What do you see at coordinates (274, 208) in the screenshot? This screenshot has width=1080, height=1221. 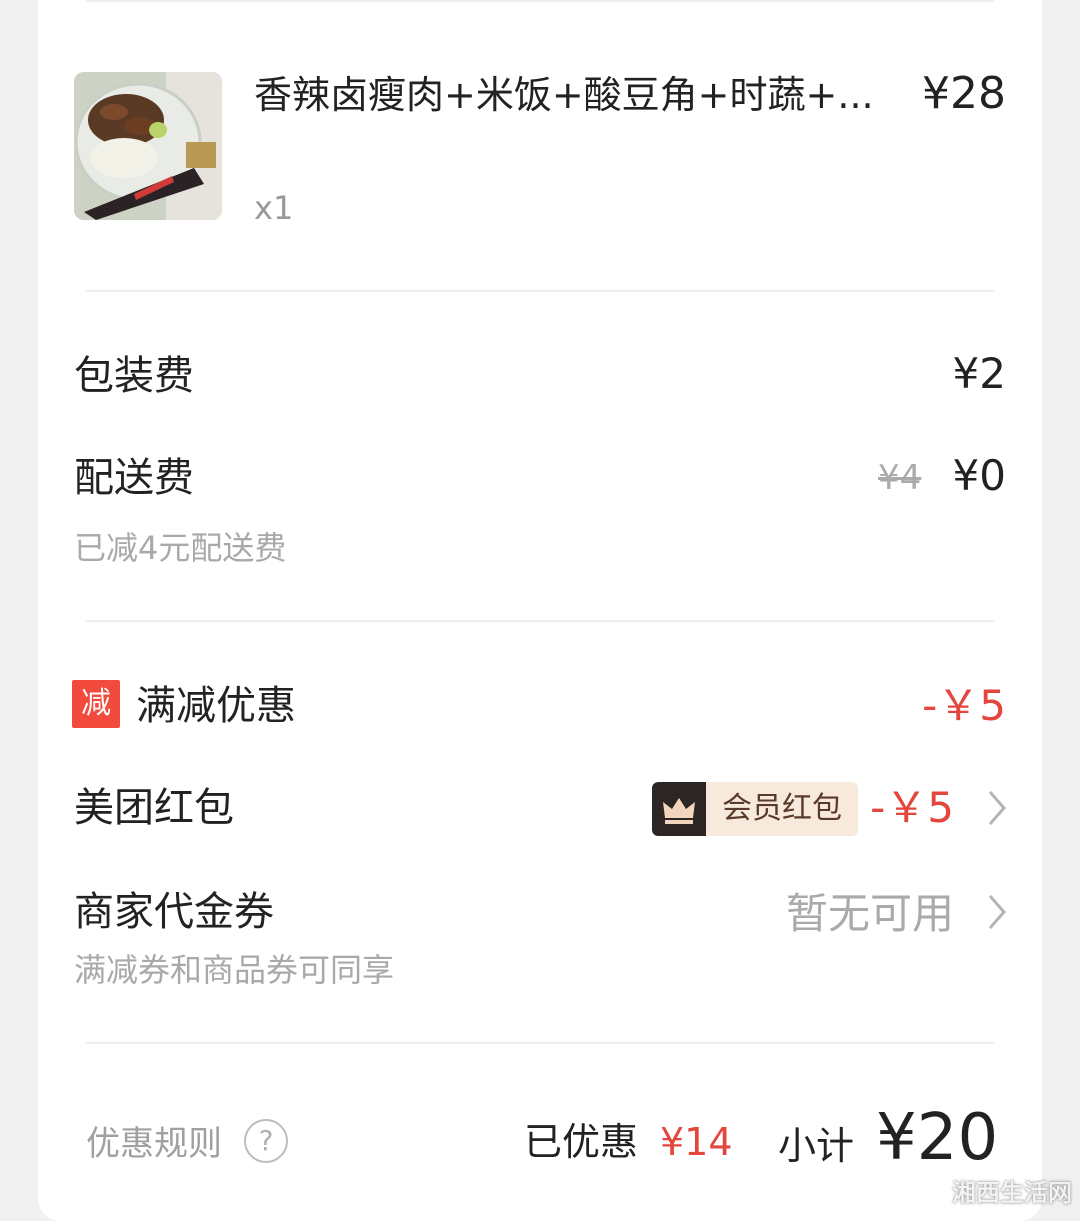 I see `product-quantity: x1` at bounding box center [274, 208].